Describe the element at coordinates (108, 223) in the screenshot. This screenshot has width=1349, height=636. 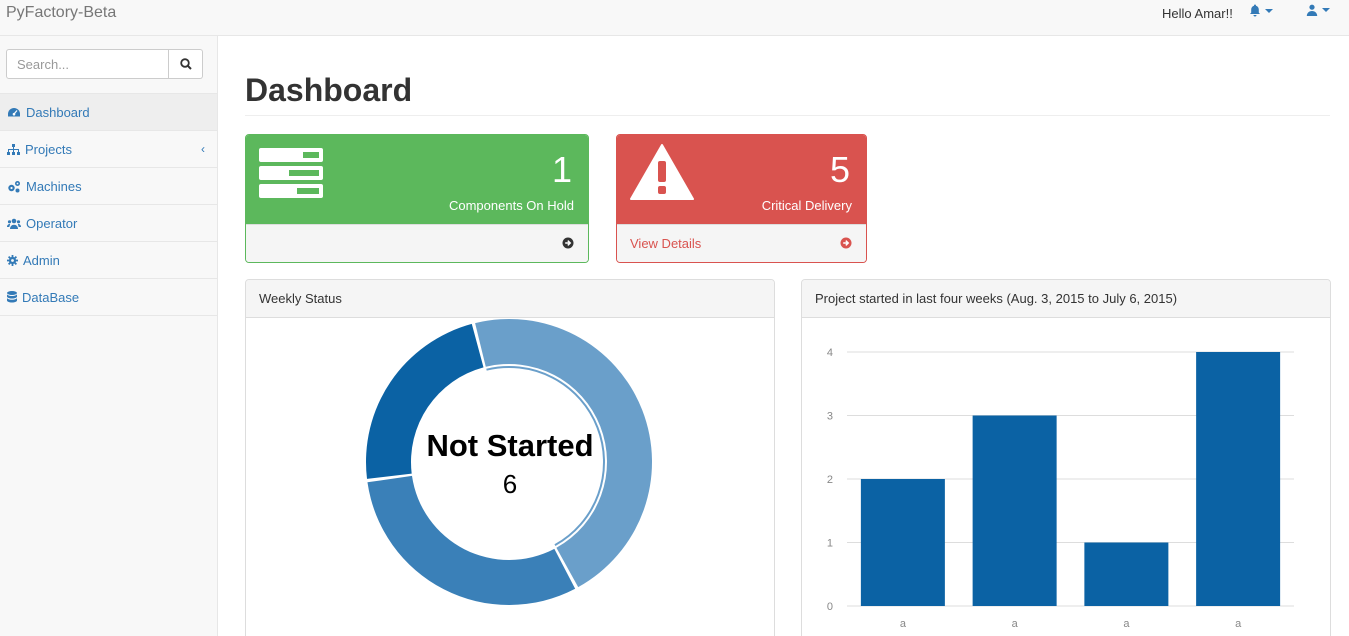
I see `sidebar-item-operator: Operator` at that location.